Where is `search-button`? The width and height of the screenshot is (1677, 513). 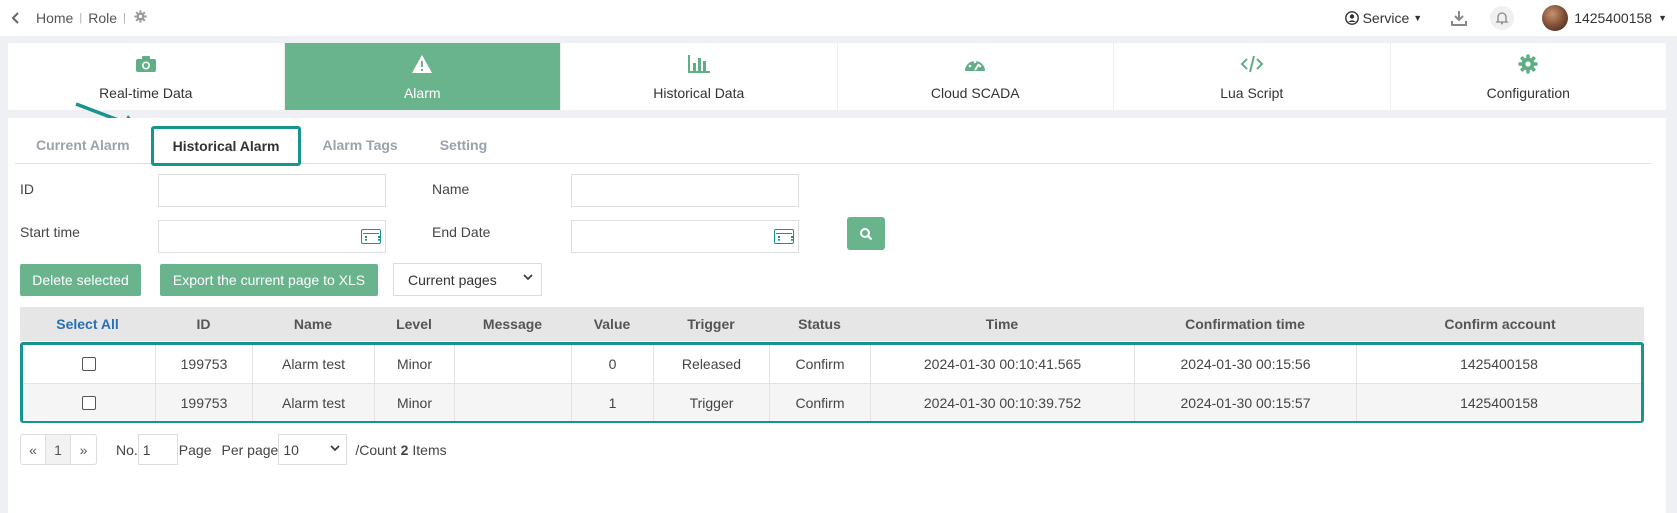
search-button is located at coordinates (866, 233).